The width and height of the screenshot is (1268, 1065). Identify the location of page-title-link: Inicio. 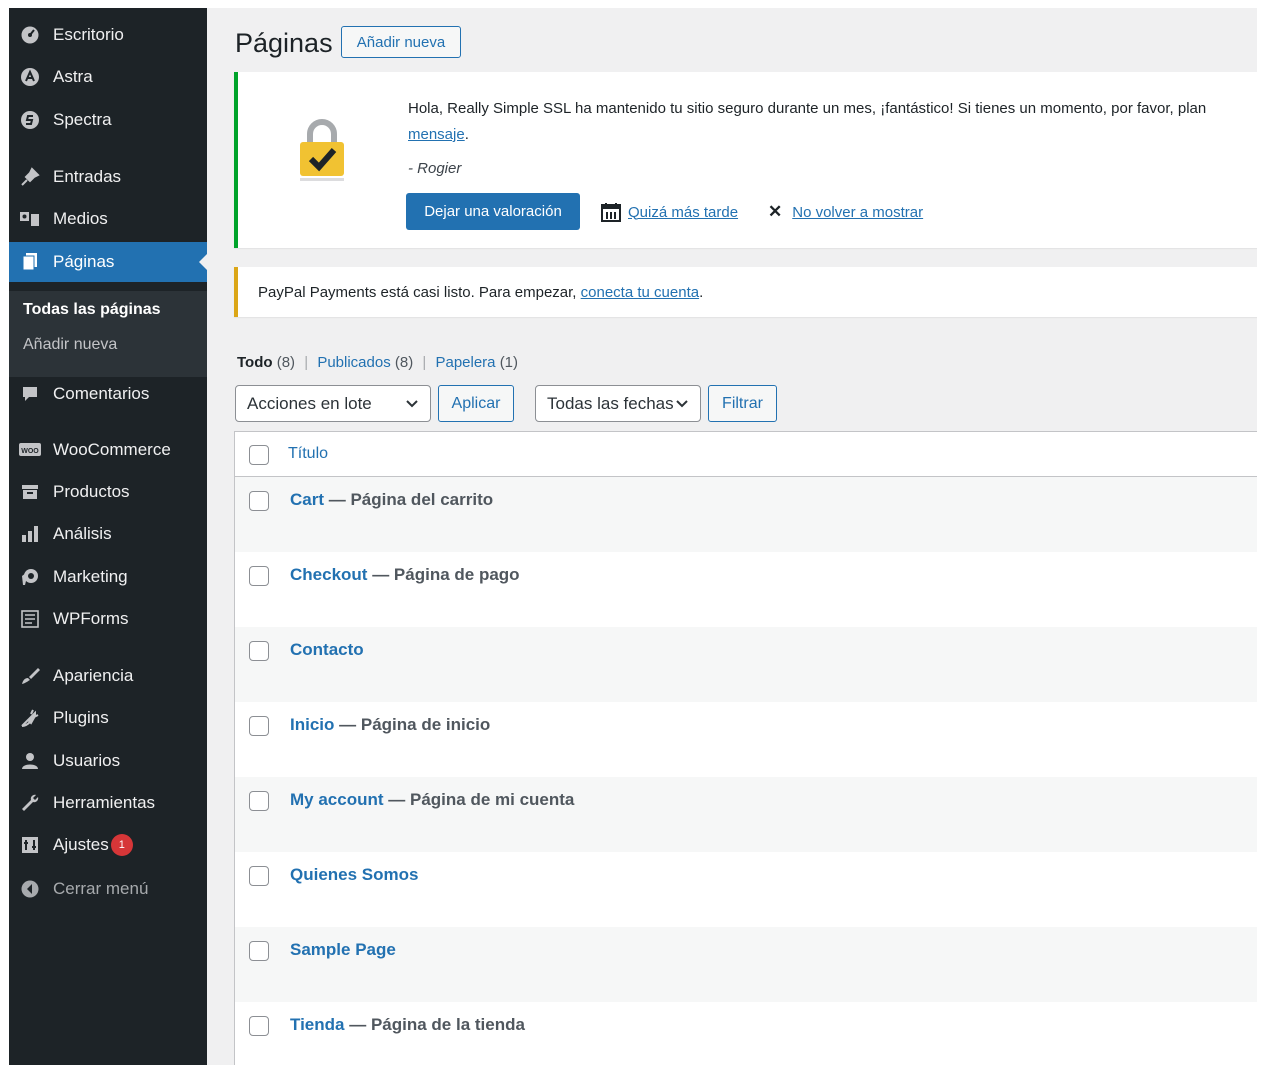
(312, 724).